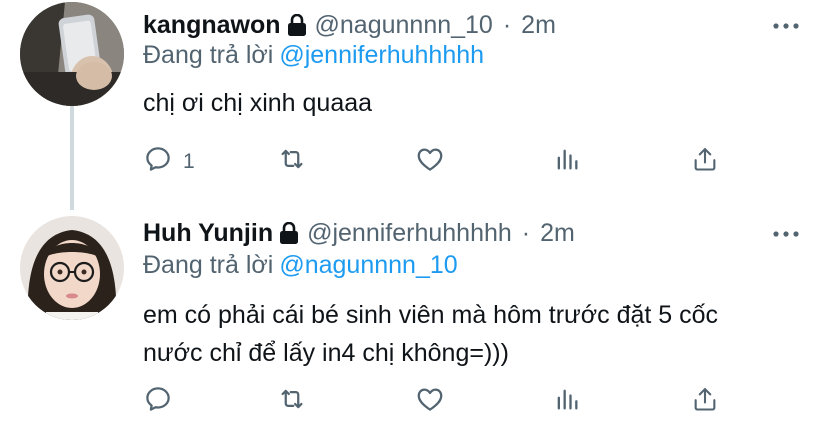 The height and width of the screenshot is (423, 828). I want to click on reply-button: 1, so click(169, 162).